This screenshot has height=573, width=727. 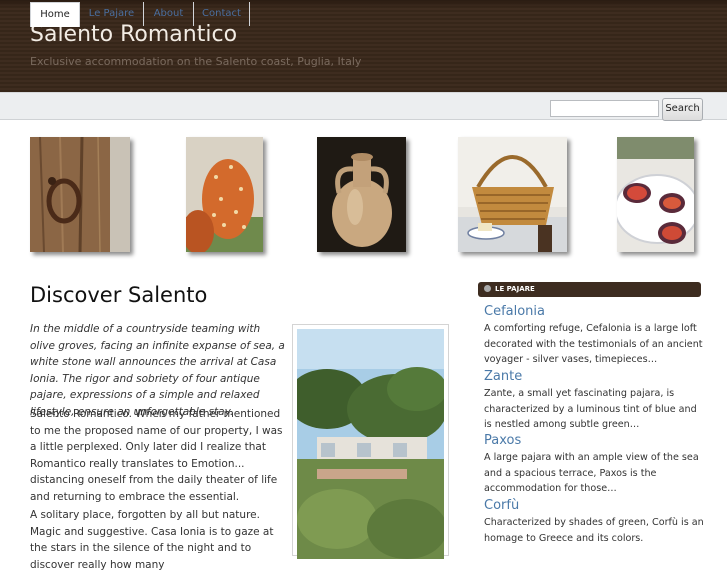 I want to click on sidebar-heading: LE PAJARE, so click(x=589, y=289).